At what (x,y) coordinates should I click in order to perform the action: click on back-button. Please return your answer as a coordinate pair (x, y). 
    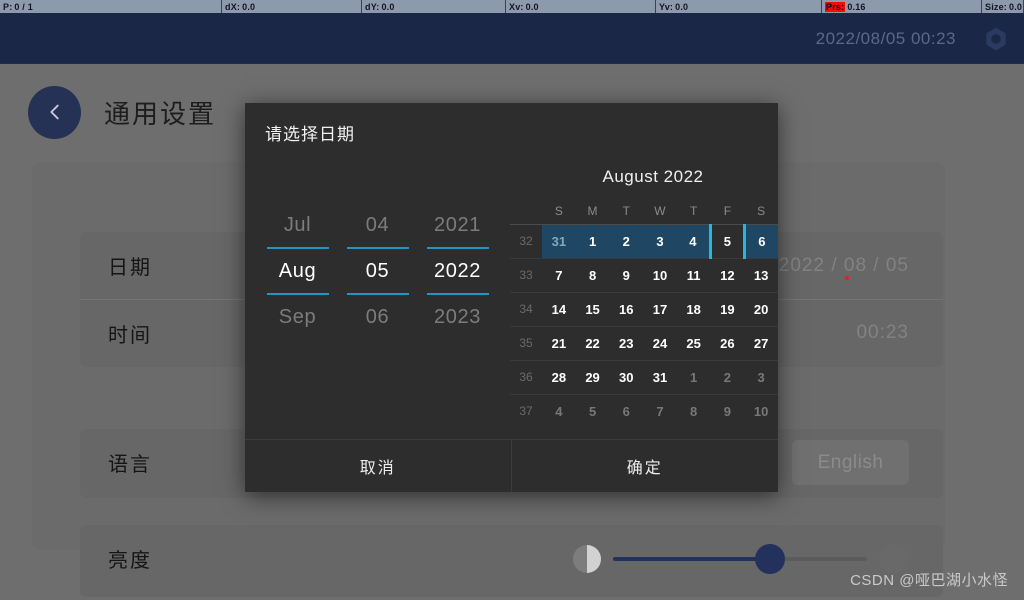
    Looking at the image, I should click on (54, 112).